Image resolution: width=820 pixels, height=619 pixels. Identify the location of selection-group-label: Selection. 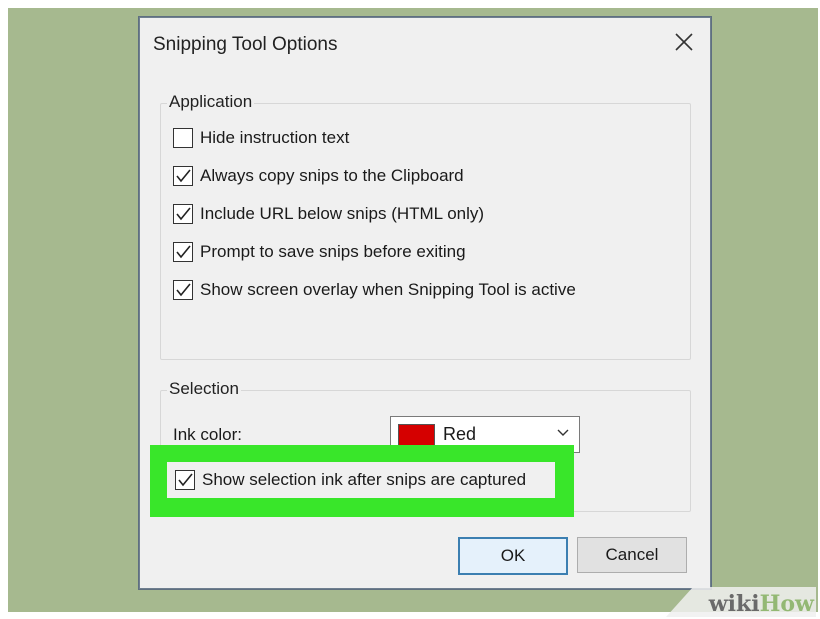
(204, 389).